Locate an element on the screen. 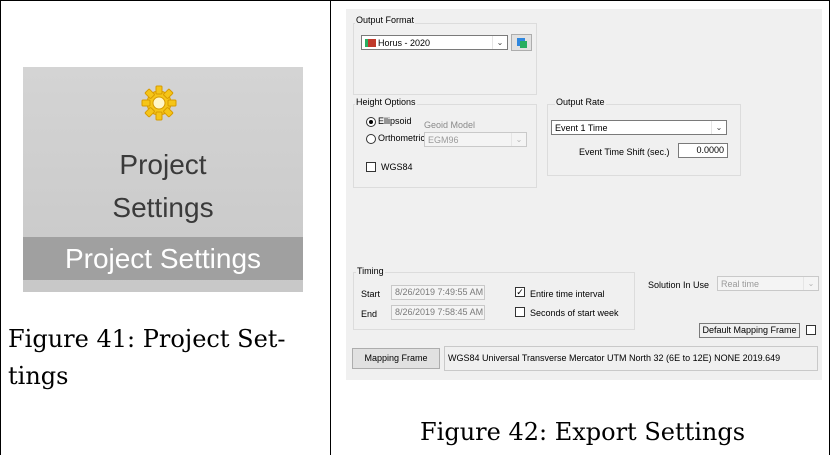 This screenshot has width=830, height=455. ellipsoid-label: Ellipsoid is located at coordinates (395, 121).